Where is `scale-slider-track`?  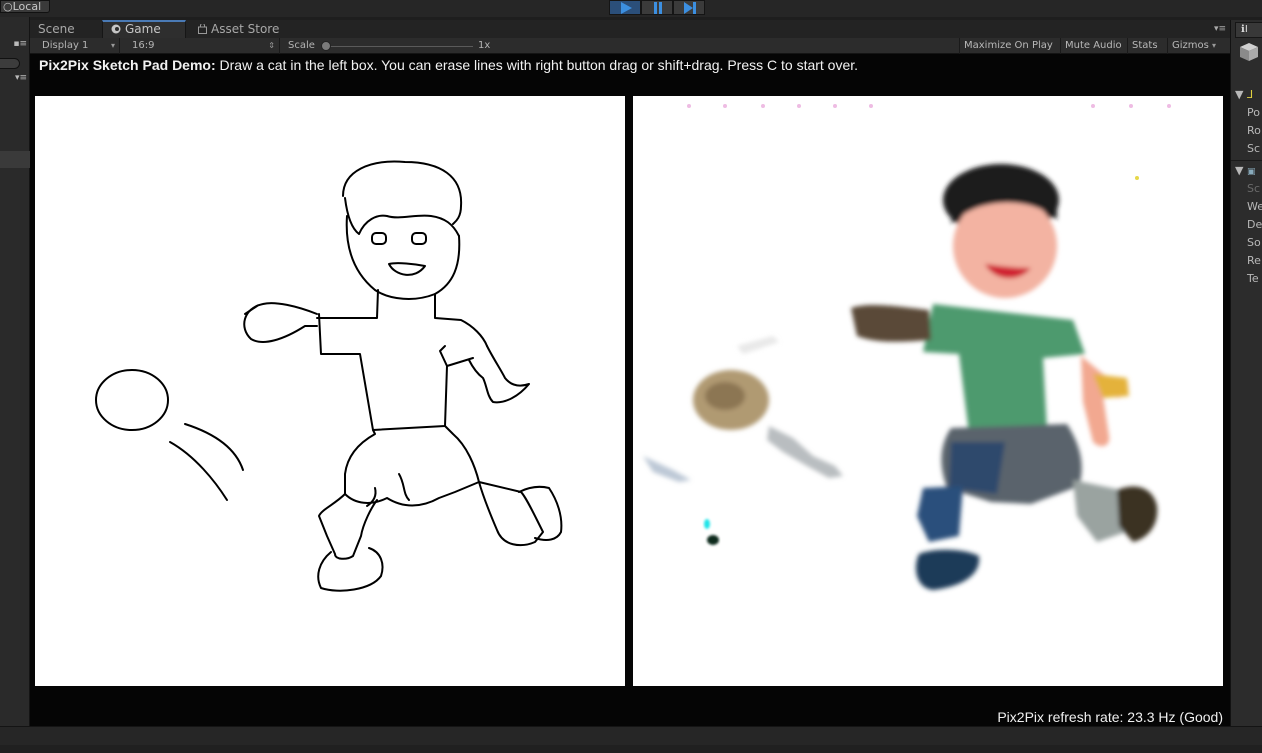 scale-slider-track is located at coordinates (399, 46).